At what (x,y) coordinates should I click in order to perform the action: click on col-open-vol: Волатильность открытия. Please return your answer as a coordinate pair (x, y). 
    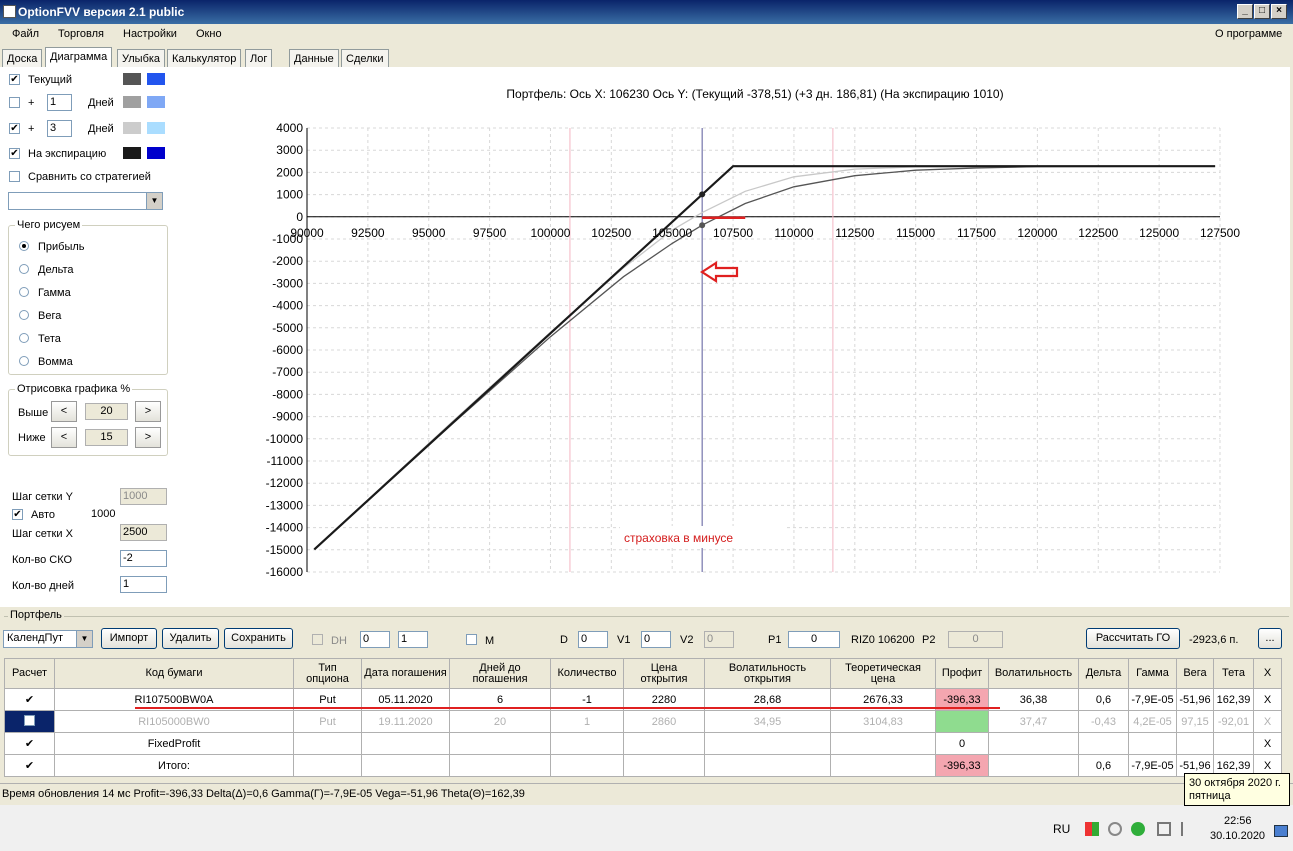
    Looking at the image, I should click on (767, 673).